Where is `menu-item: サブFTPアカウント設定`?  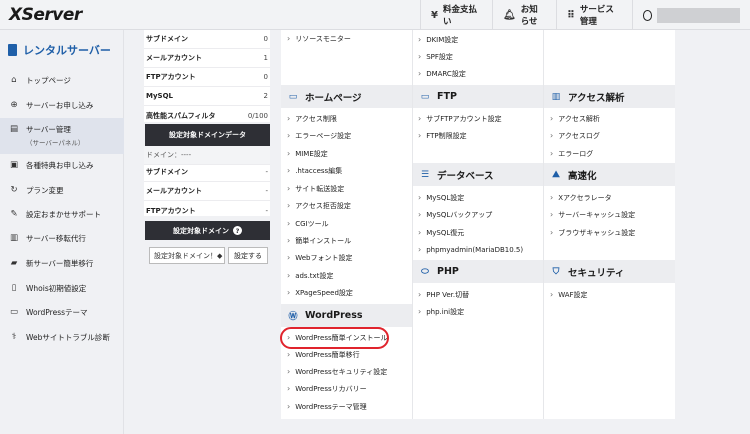
menu-item: サブFTPアカウント設定 is located at coordinates (459, 119).